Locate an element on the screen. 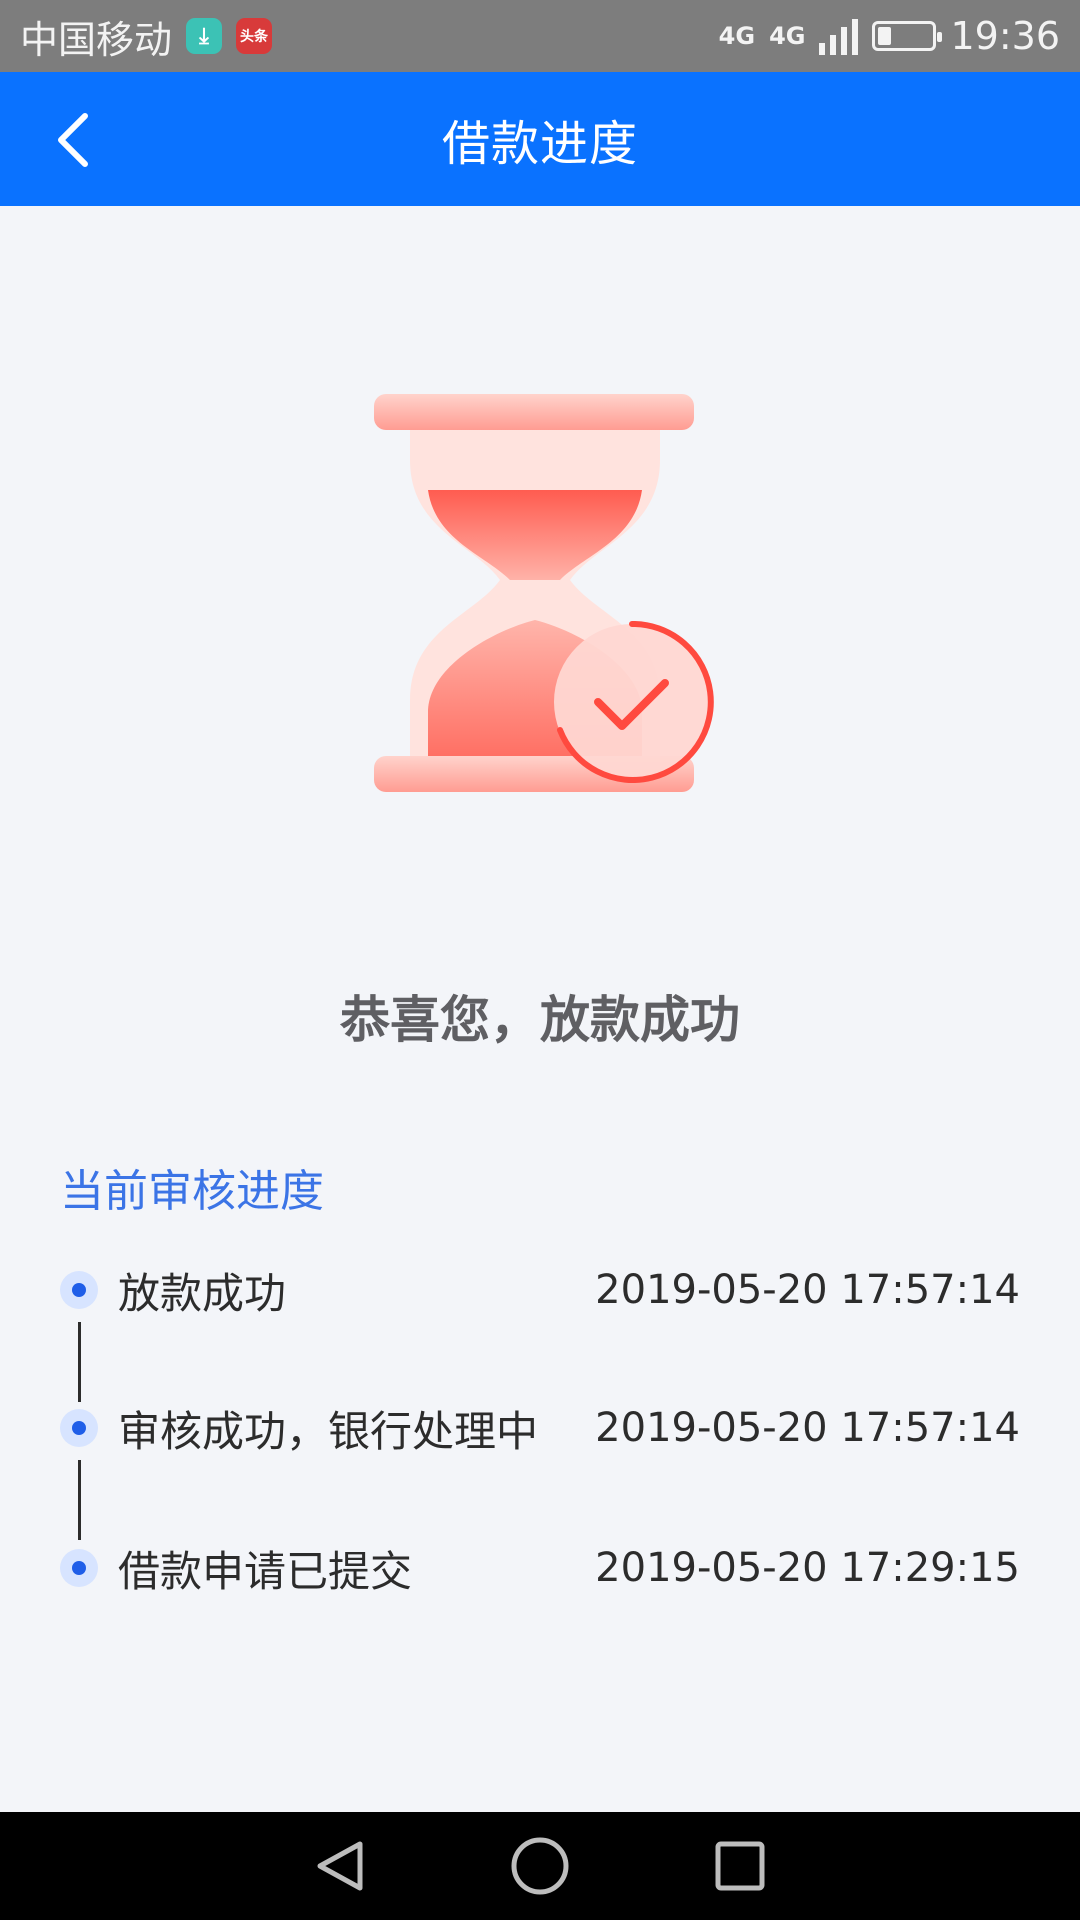 The image size is (1080, 1920). status-right: 4G 4G 19:36 is located at coordinates (889, 36).